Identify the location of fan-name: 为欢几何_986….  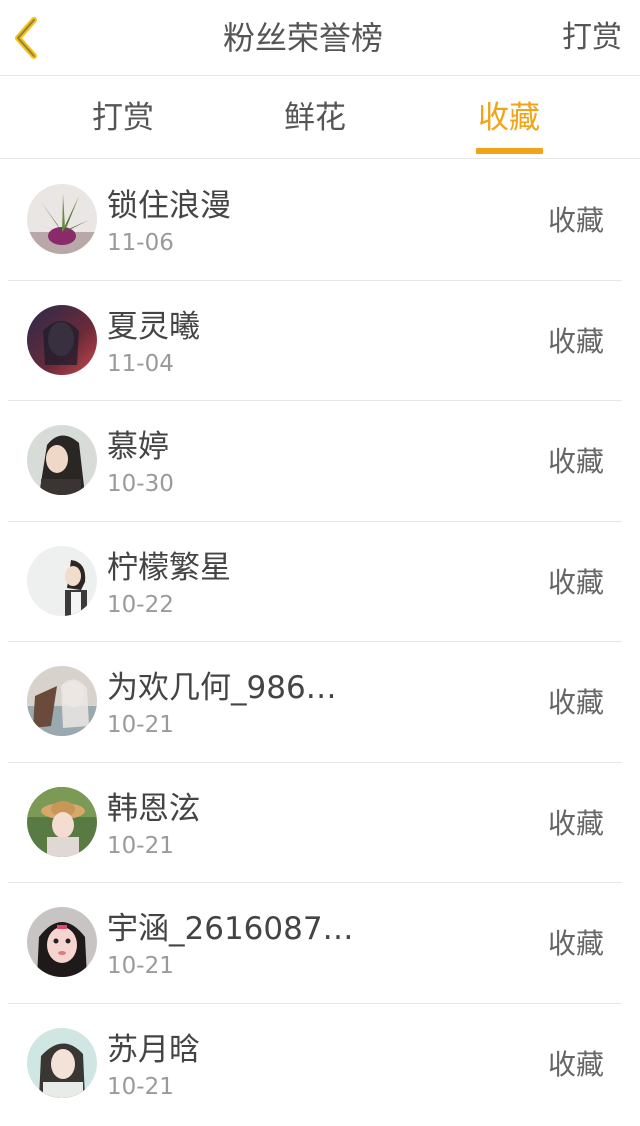
(222, 688).